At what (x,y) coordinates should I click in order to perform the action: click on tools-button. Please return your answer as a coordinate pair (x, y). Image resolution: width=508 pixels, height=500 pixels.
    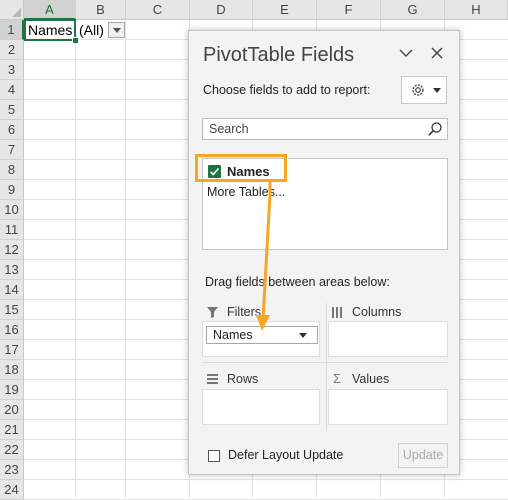
    Looking at the image, I should click on (424, 90).